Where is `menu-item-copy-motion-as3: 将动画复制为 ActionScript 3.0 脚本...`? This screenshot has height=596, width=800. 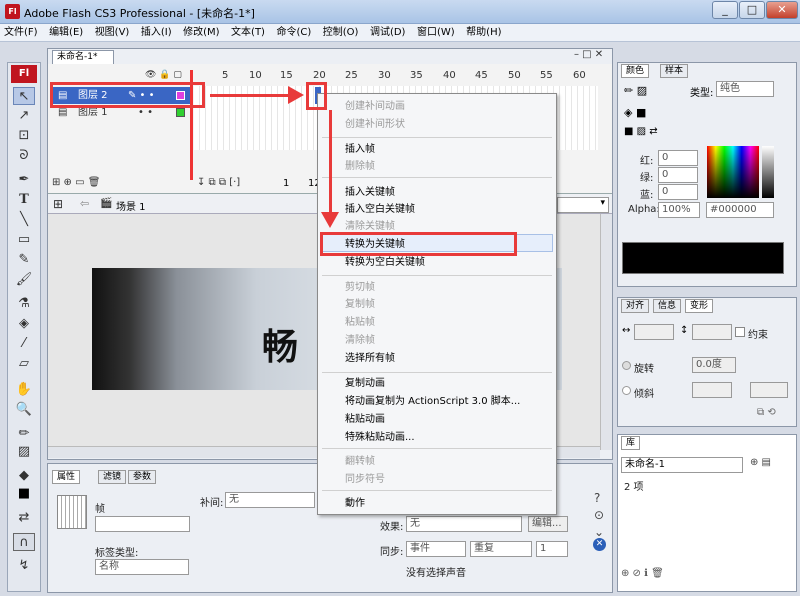 menu-item-copy-motion-as3: 将动画复制为 ActionScript 3.0 脚本... is located at coordinates (432, 401).